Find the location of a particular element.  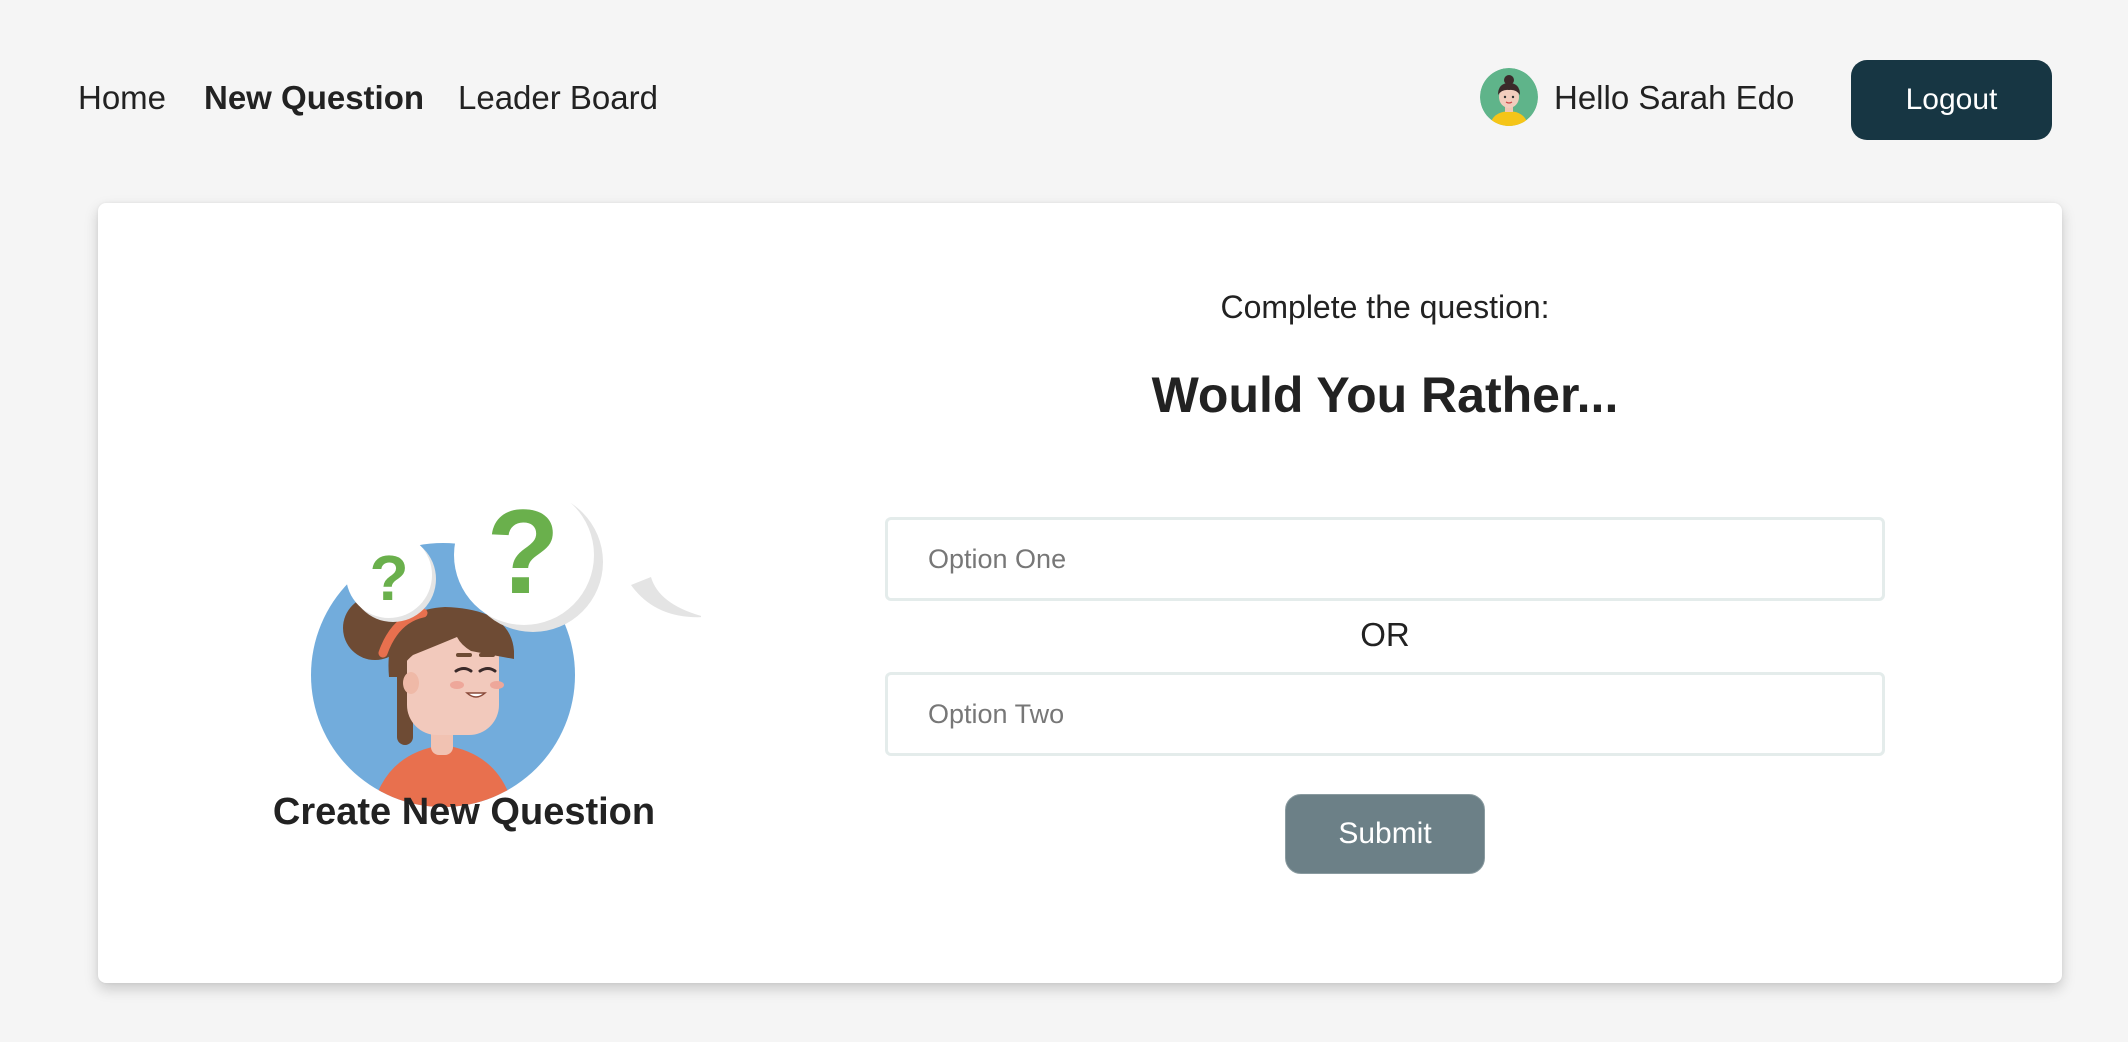

thinking-person-illustration: ? ? is located at coordinates (506, 646).